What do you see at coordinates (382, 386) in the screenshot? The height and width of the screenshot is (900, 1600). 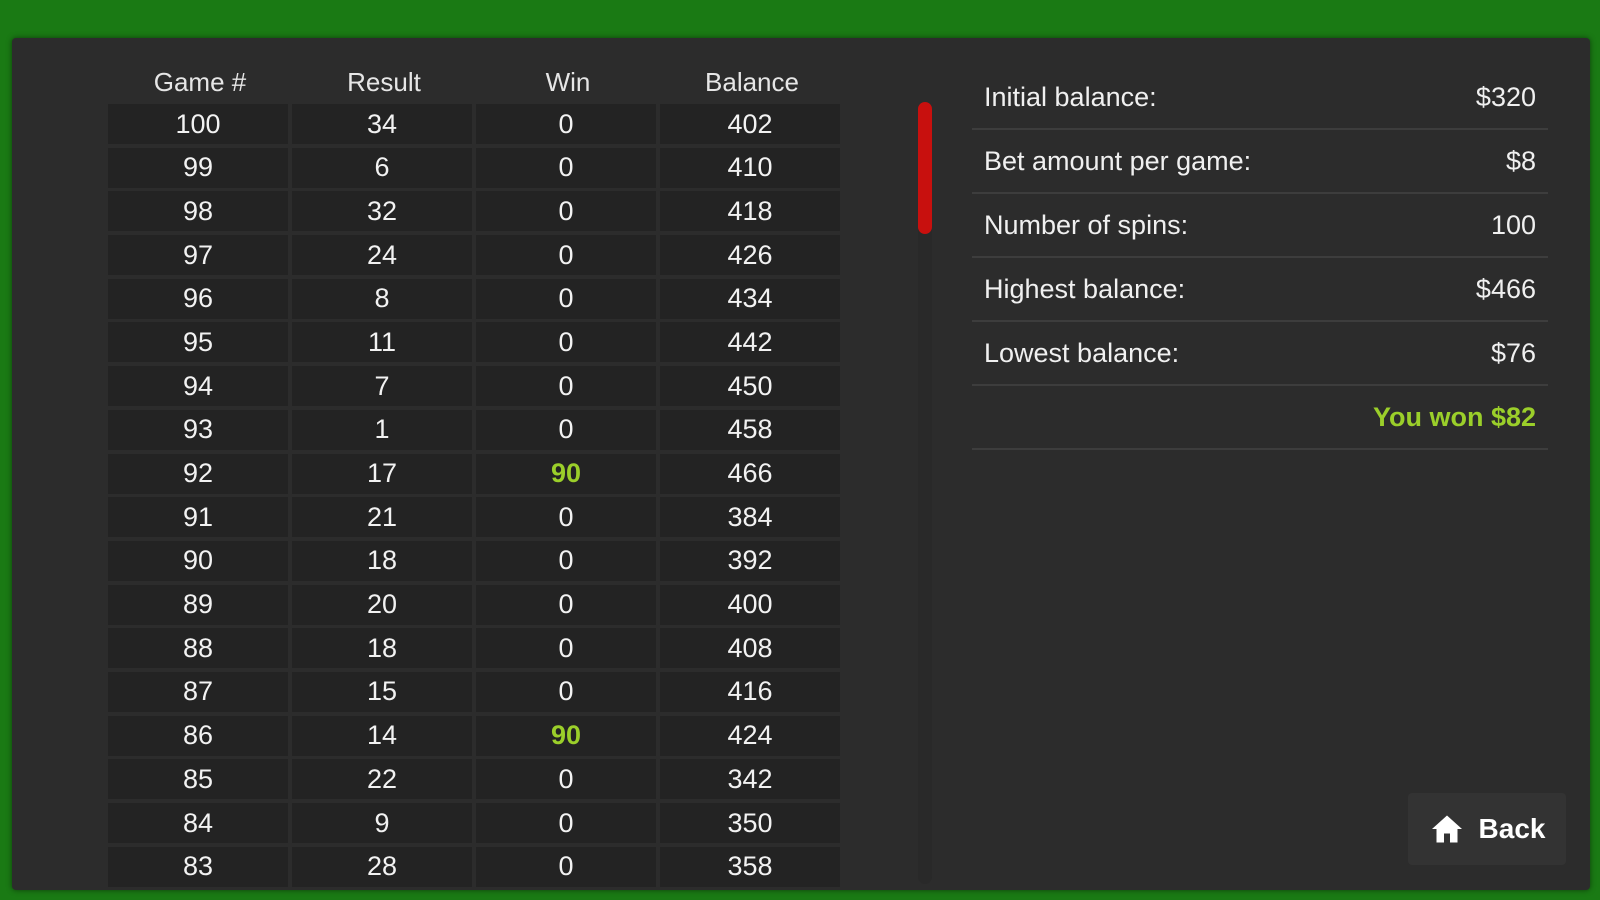 I see `cell-result: 7` at bounding box center [382, 386].